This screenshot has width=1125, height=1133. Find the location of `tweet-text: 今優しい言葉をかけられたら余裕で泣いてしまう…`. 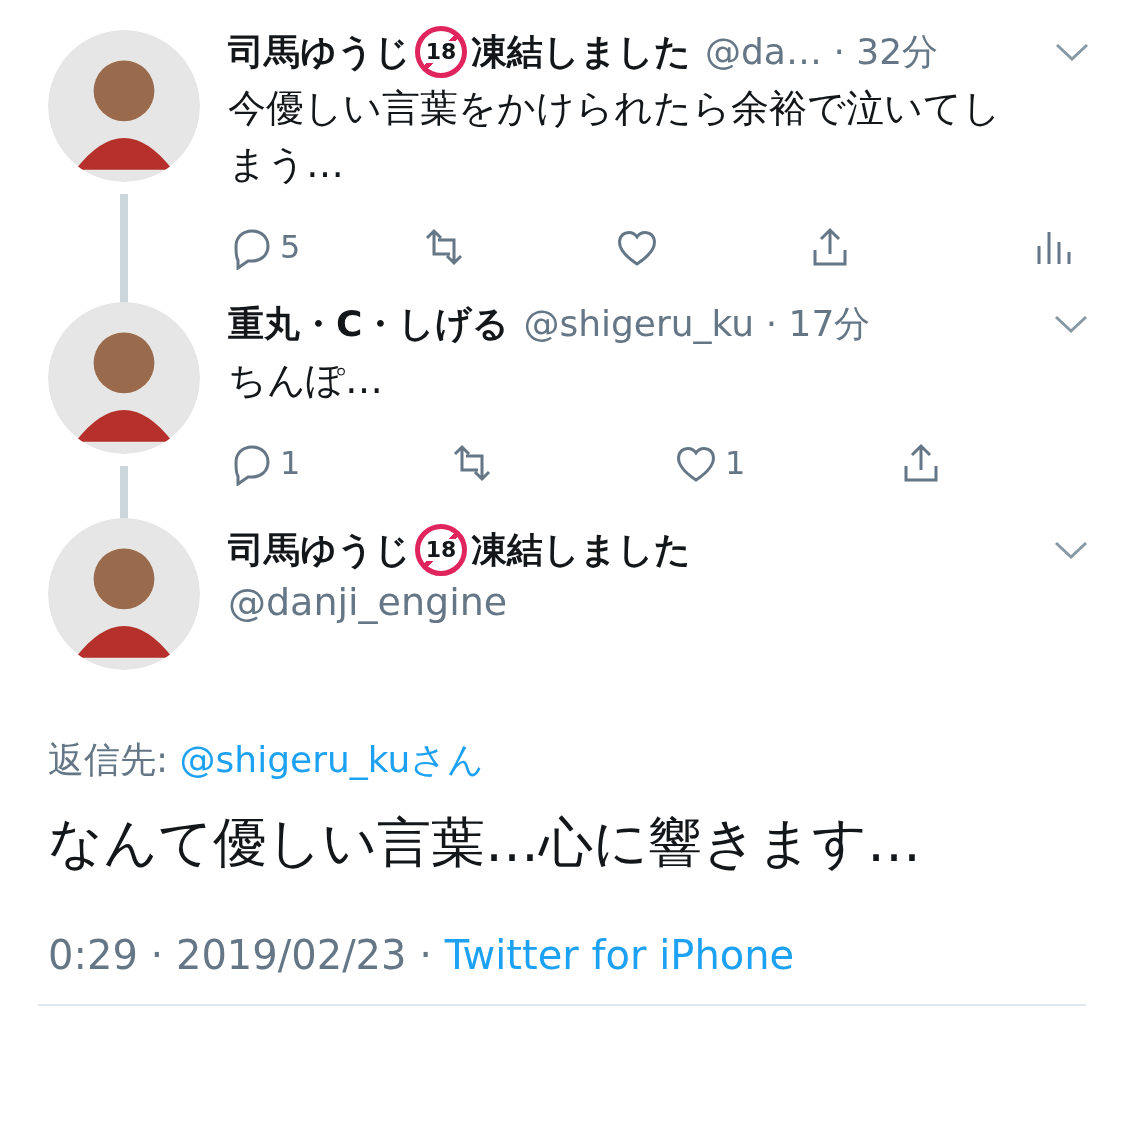

tweet-text: 今優しい言葉をかけられたら余裕で泣いてしまう… is located at coordinates (615, 136).